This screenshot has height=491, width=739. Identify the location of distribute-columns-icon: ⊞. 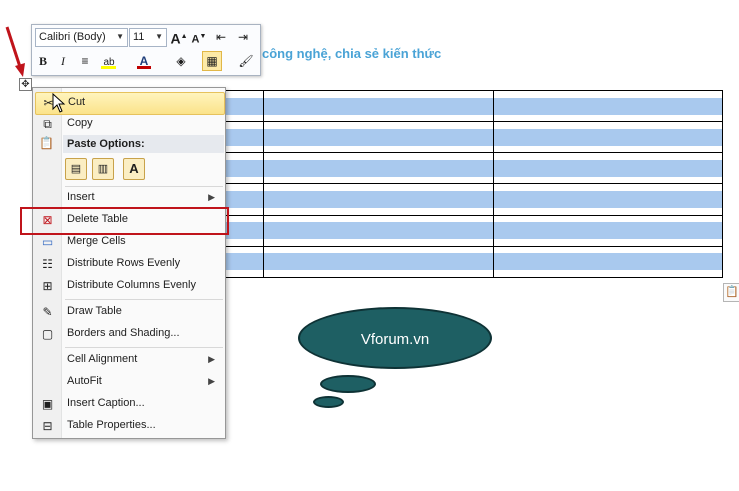
(47, 286).